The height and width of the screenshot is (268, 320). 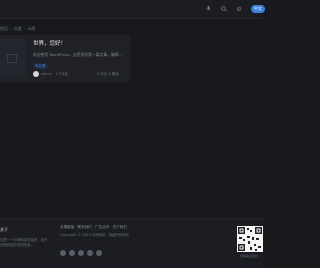 I want to click on email-icon, so click(x=99, y=253).